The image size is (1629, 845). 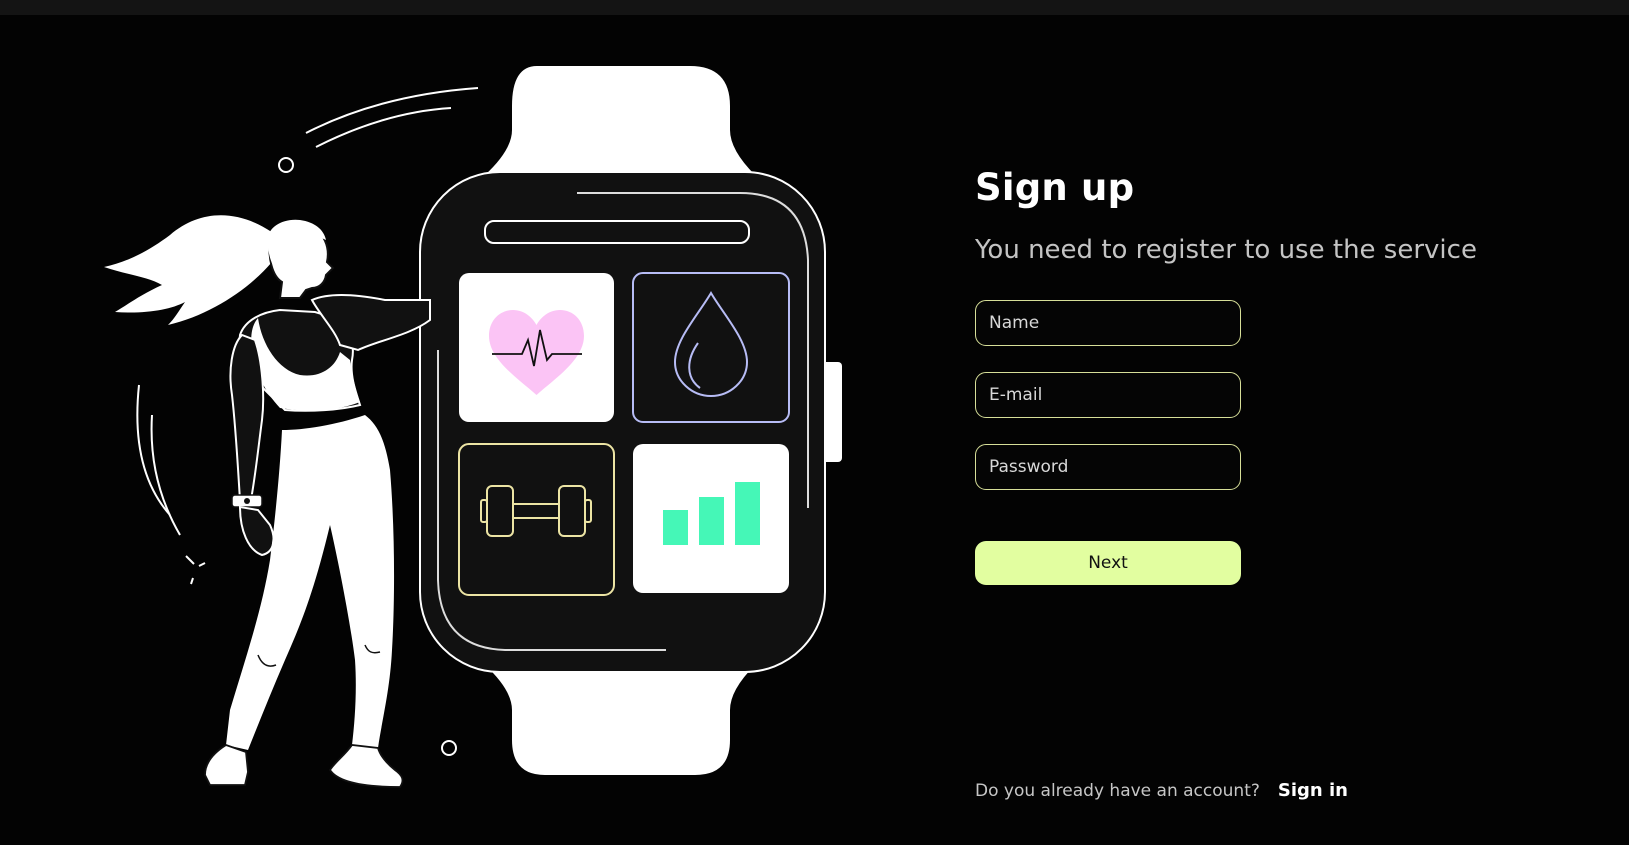 What do you see at coordinates (711, 347) in the screenshot?
I see `water-tile` at bounding box center [711, 347].